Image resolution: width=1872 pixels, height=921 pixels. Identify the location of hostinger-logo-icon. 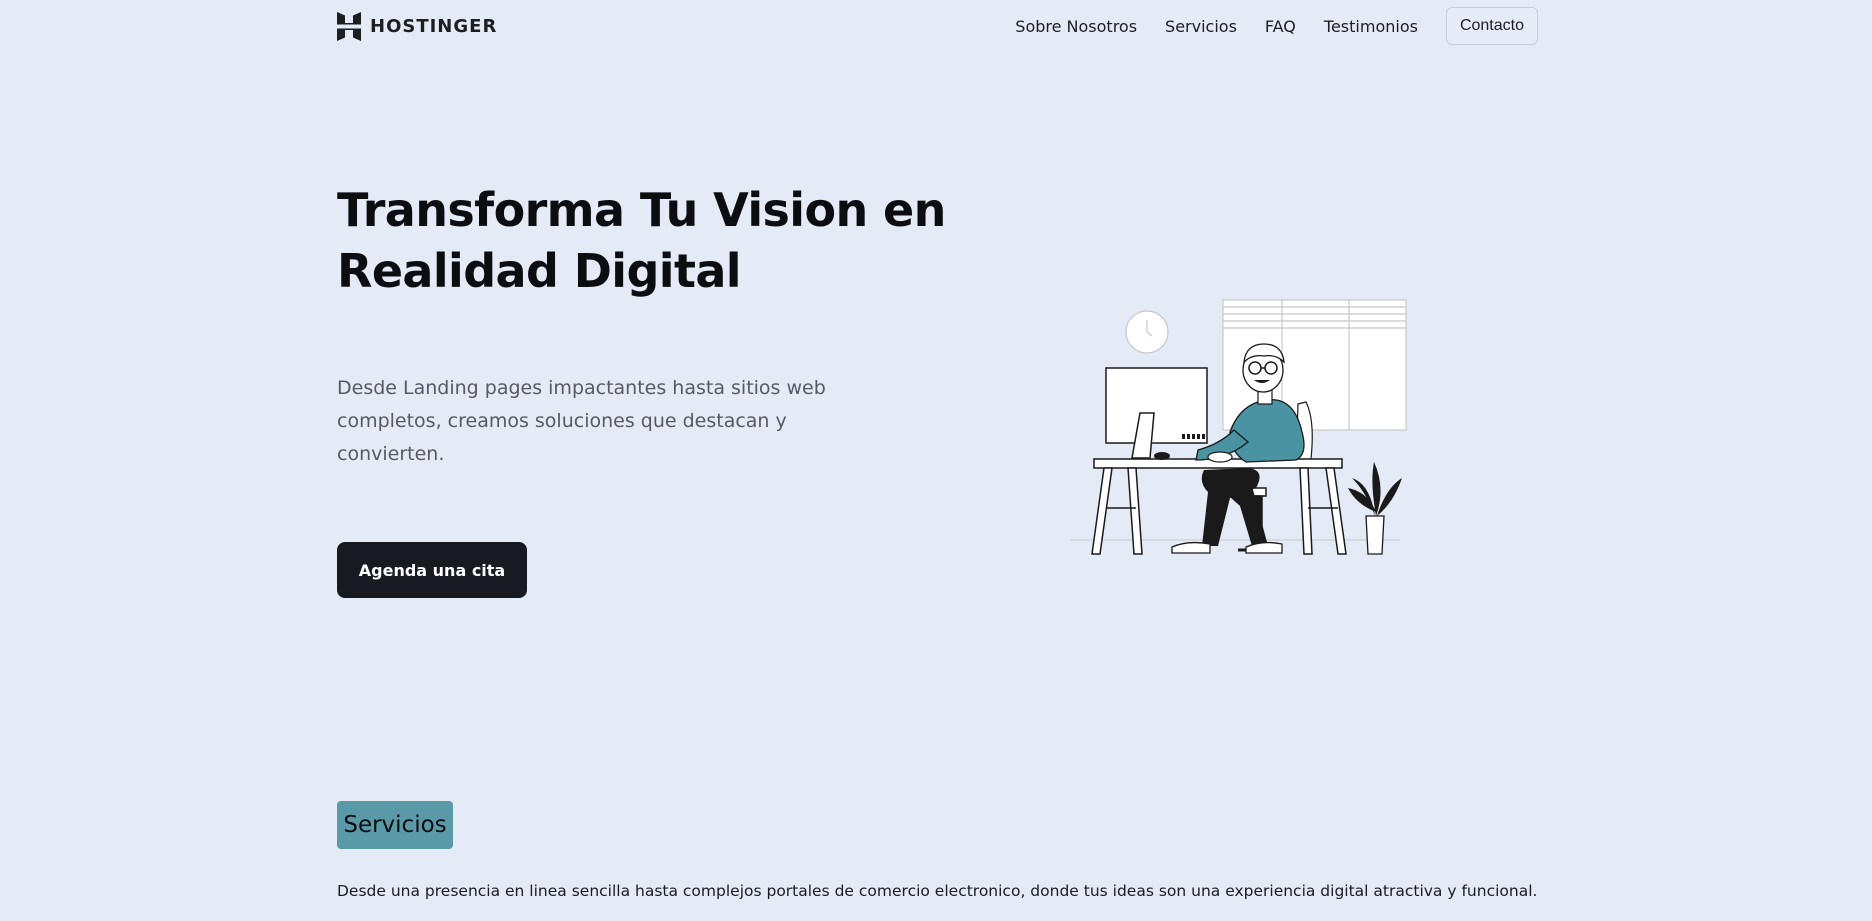
(349, 26).